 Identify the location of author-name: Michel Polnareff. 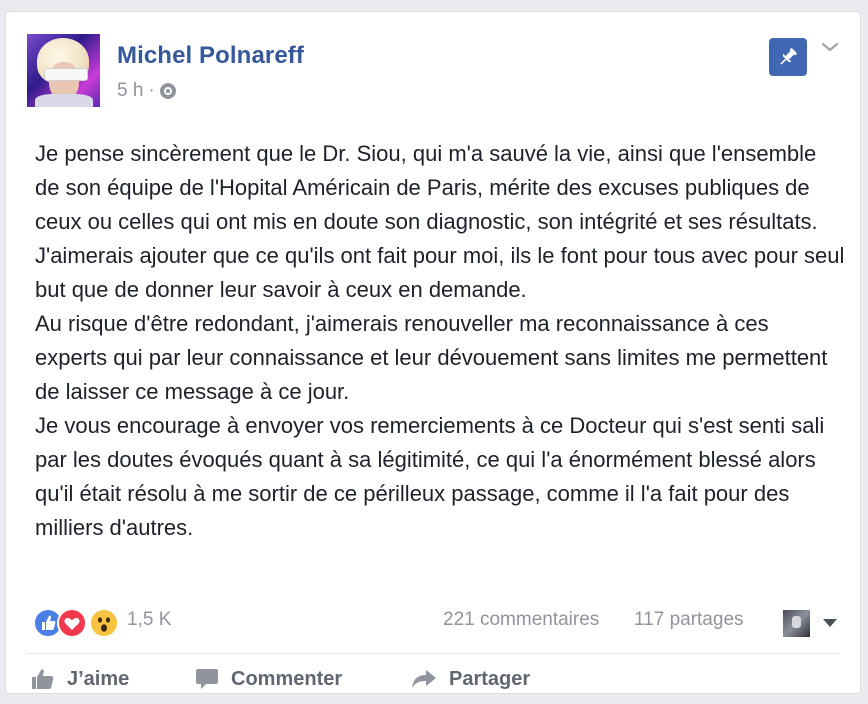
(210, 56).